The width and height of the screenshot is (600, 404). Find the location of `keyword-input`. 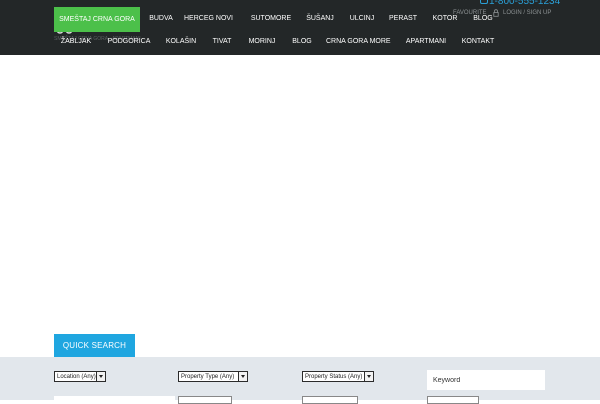

keyword-input is located at coordinates (486, 380).